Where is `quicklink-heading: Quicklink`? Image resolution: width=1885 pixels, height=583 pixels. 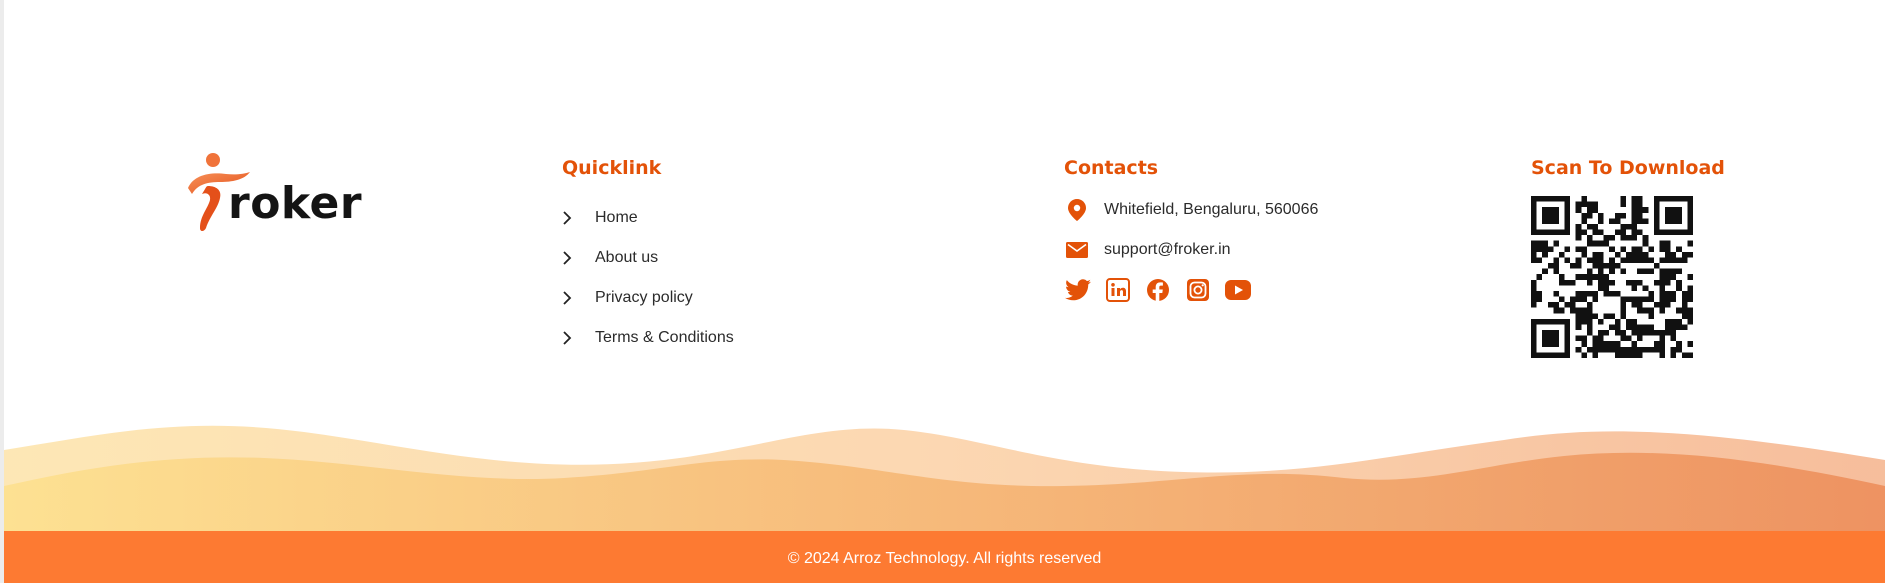 quicklink-heading: Quicklink is located at coordinates (612, 168).